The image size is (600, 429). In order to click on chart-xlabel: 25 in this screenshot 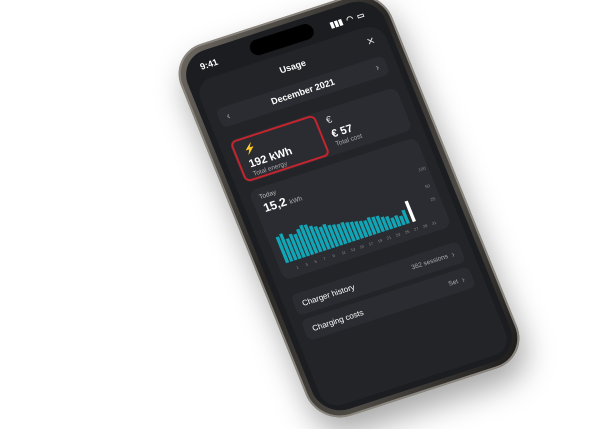, I will do `click(407, 232)`.